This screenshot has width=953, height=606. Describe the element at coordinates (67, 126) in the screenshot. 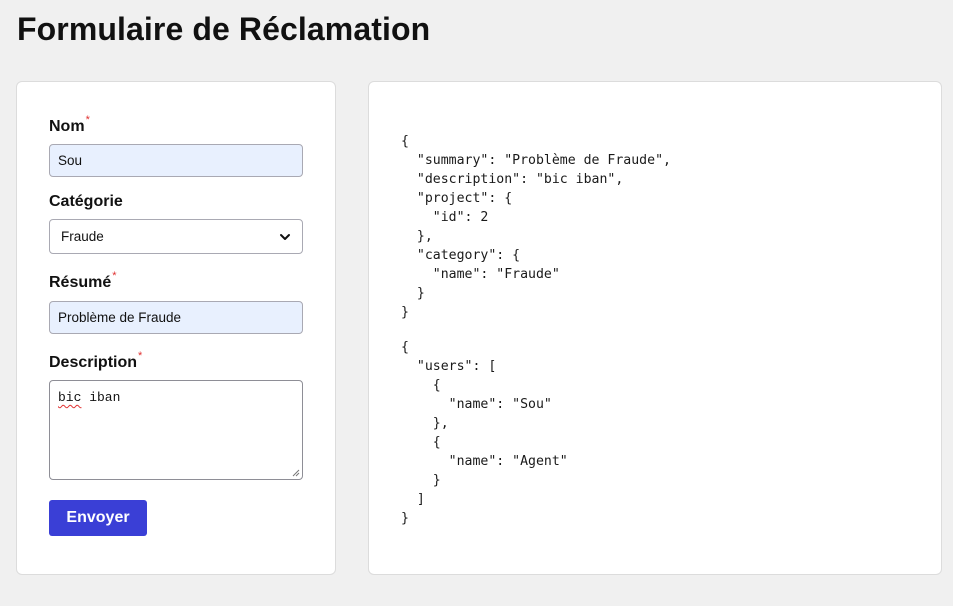

I see `nom-label-text: Nom` at that location.